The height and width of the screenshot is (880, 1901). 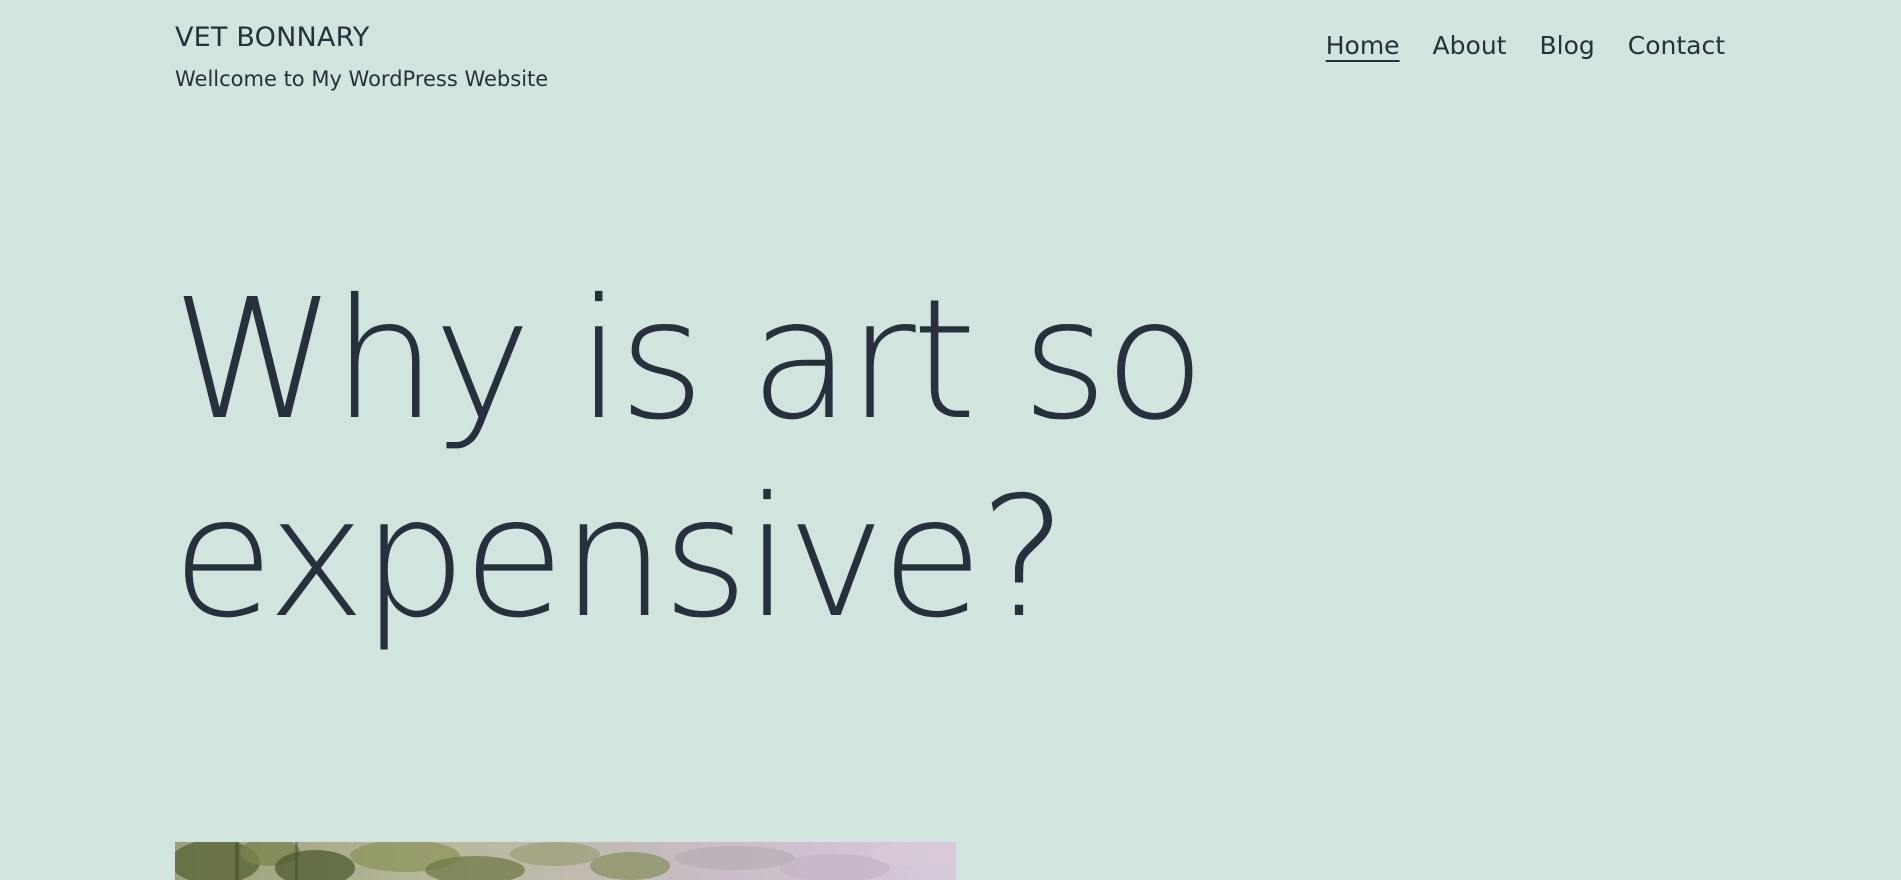 I want to click on nav-item-home: Home, so click(x=1363, y=46).